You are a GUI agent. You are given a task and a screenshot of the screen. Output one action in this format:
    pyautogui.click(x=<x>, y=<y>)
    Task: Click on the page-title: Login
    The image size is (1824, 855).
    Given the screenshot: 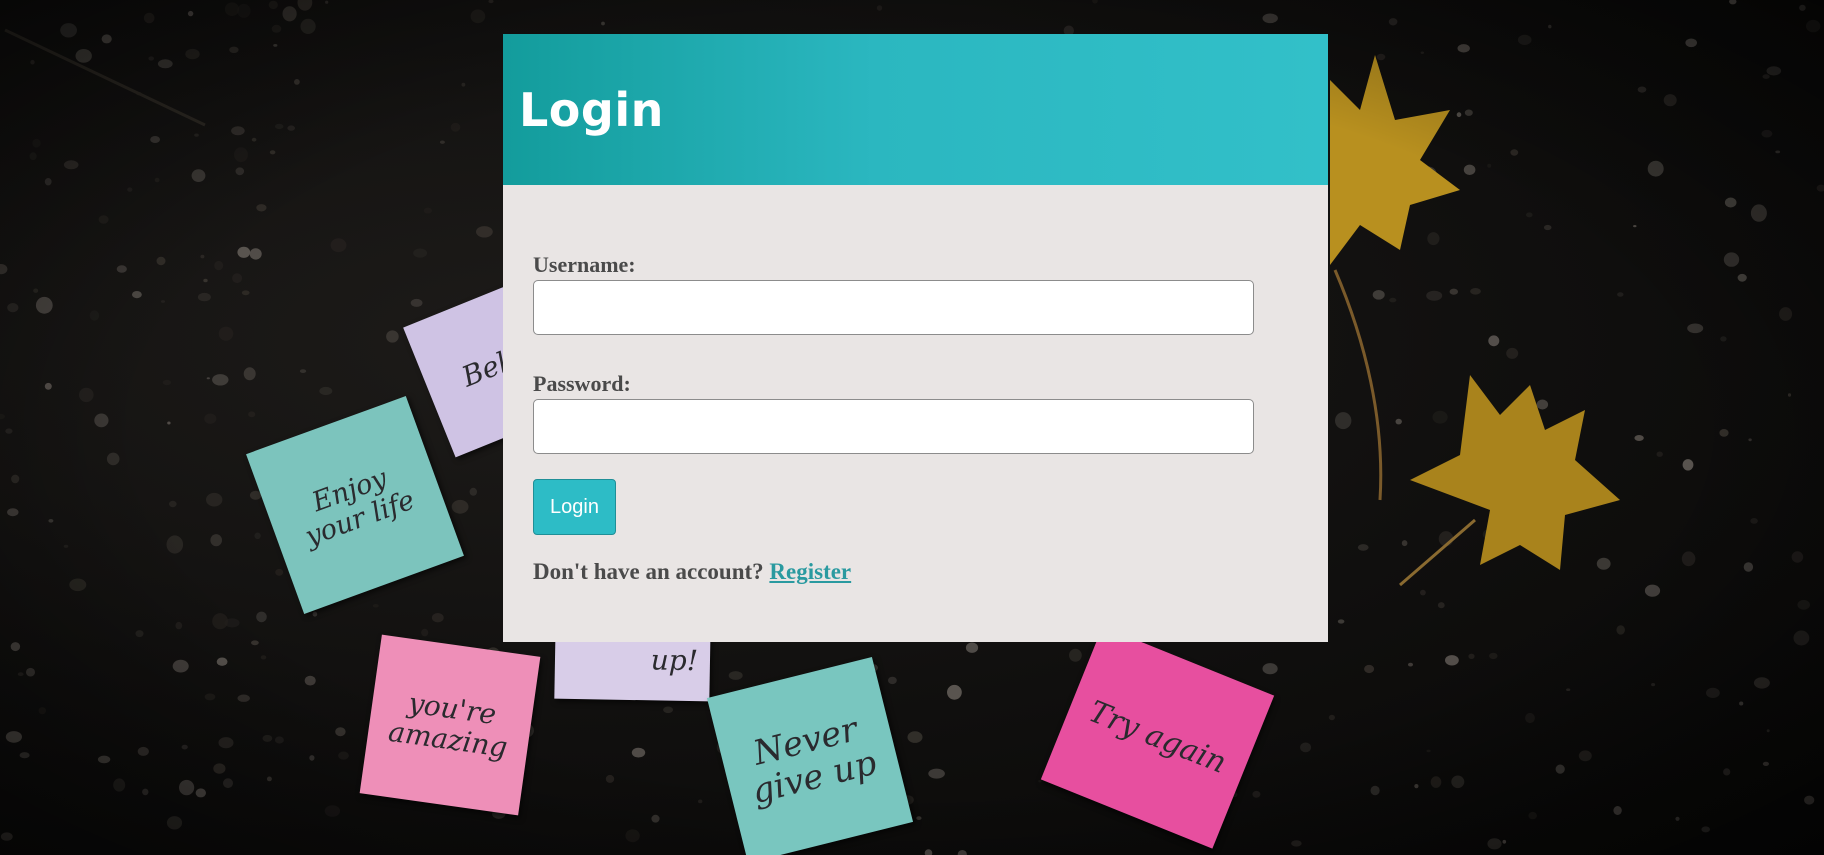 What is the action you would take?
    pyautogui.click(x=591, y=109)
    